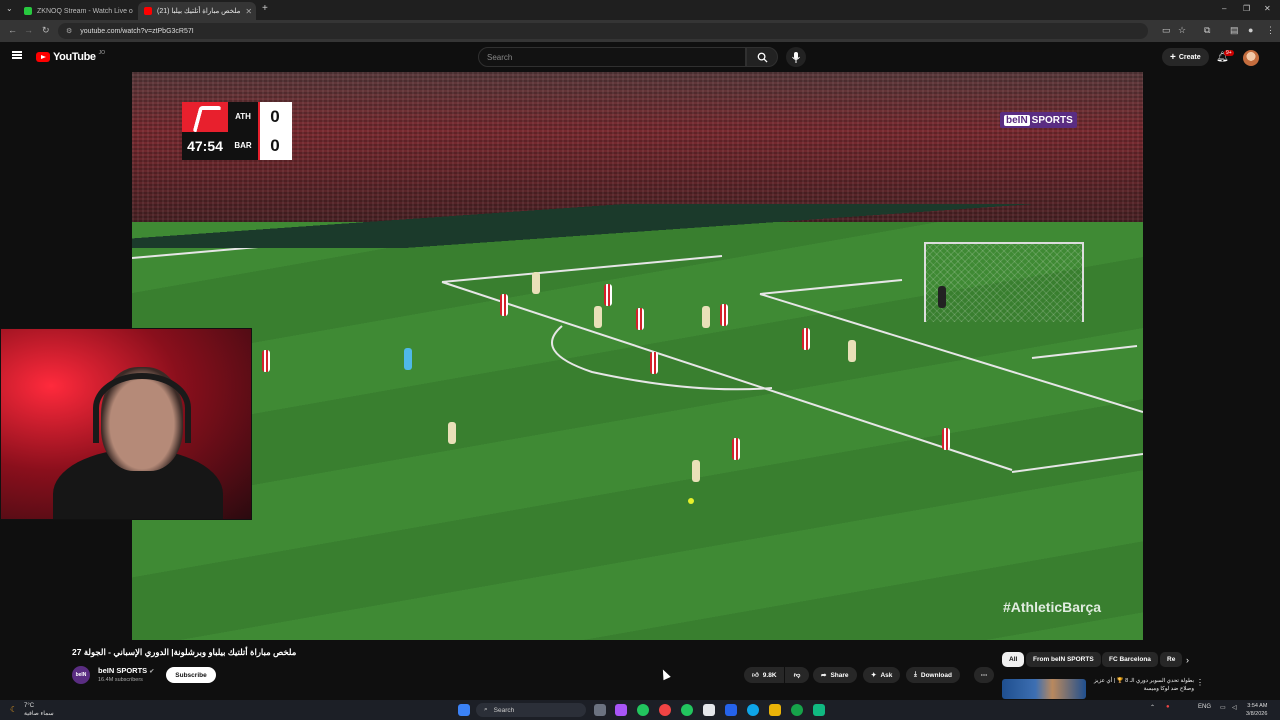 The width and height of the screenshot is (1280, 720). I want to click on cast-icon: ▭, so click(1166, 30).